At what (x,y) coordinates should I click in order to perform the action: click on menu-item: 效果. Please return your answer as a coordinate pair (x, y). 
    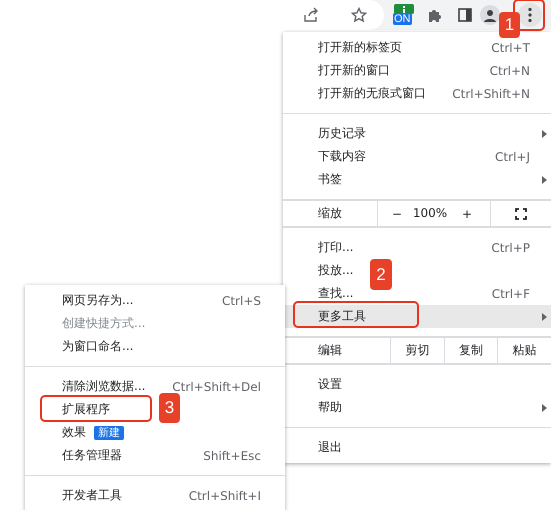
    Looking at the image, I should click on (74, 432).